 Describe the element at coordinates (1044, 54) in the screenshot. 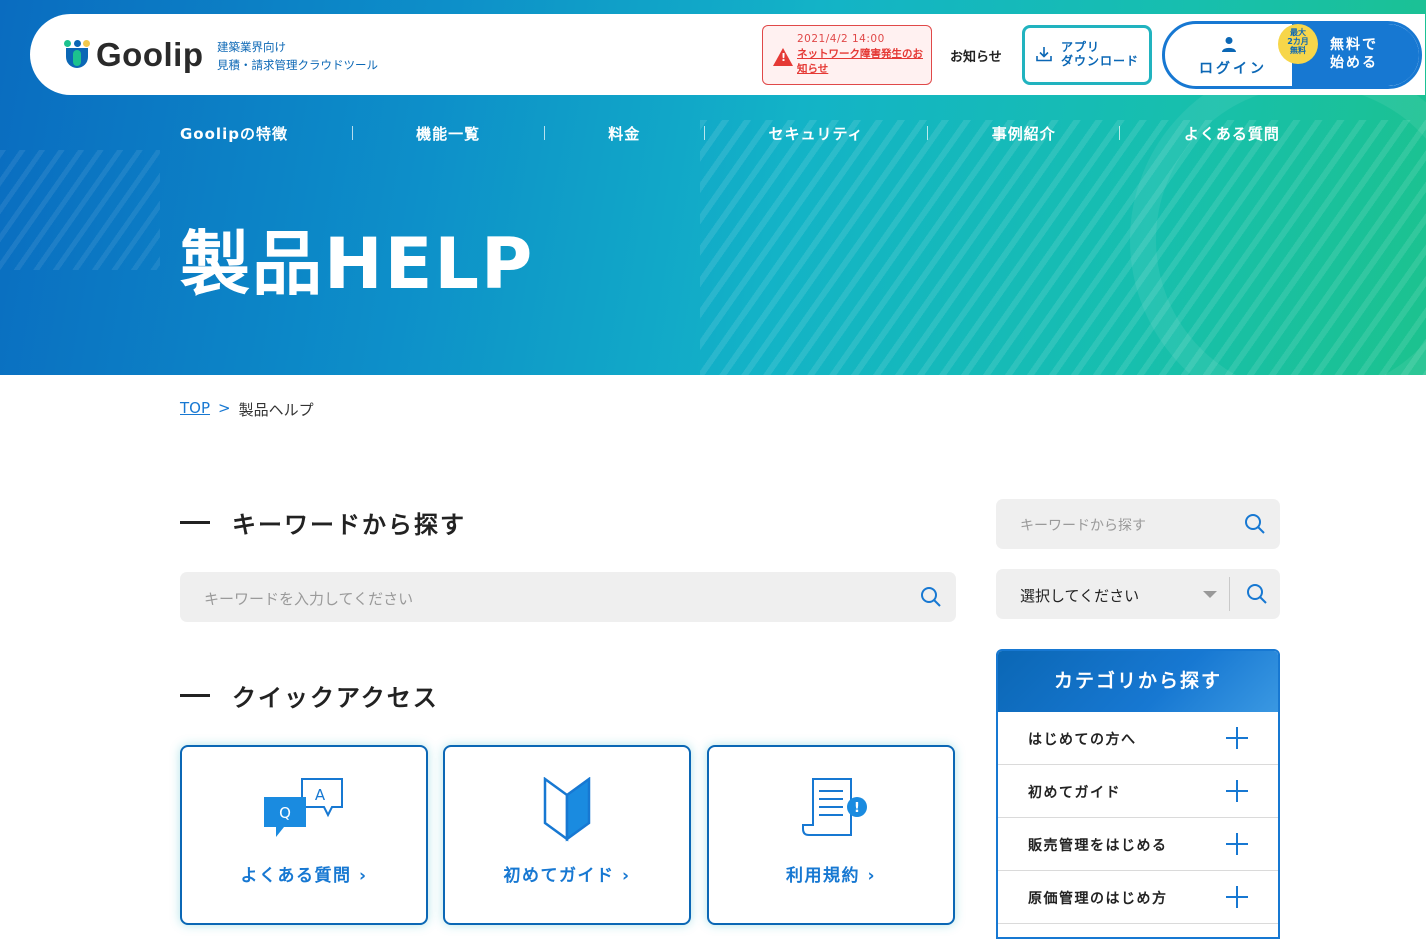

I see `download-icon` at that location.